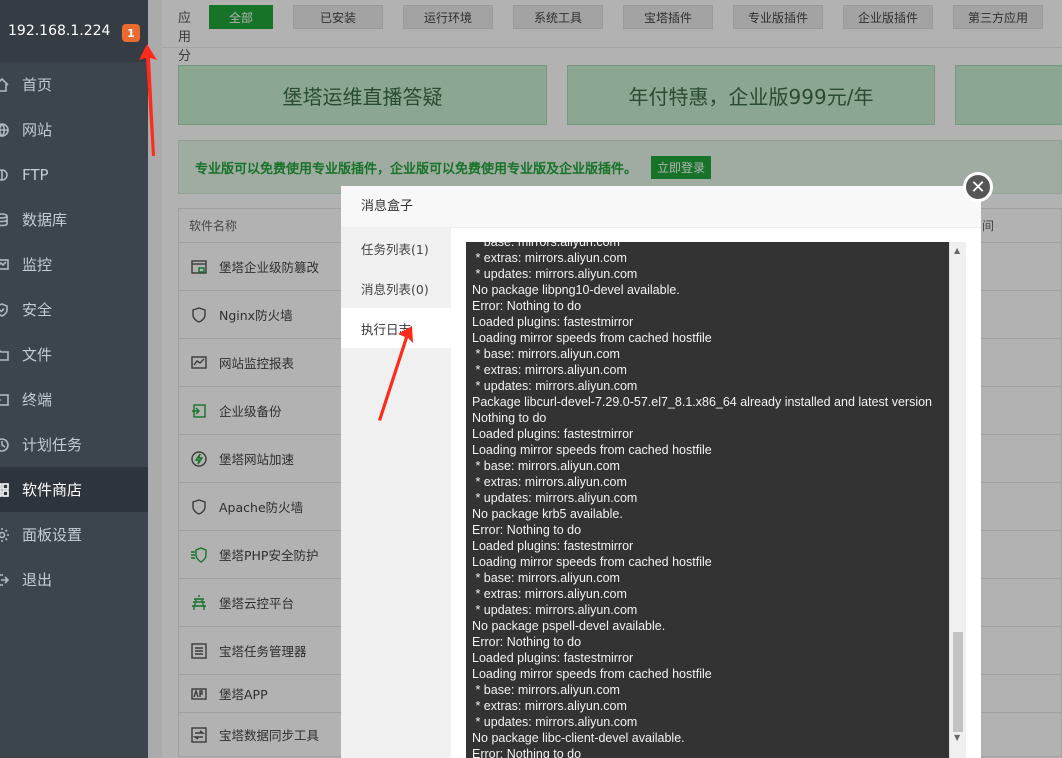  What do you see at coordinates (396, 248) in the screenshot?
I see `tab-task-list: 任务列表(1)` at bounding box center [396, 248].